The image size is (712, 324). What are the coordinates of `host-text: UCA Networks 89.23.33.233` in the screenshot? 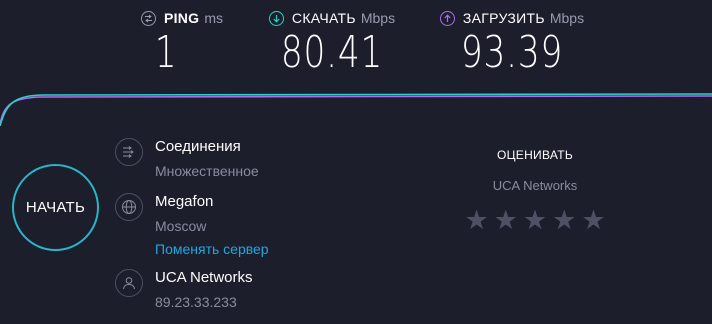 It's located at (204, 290).